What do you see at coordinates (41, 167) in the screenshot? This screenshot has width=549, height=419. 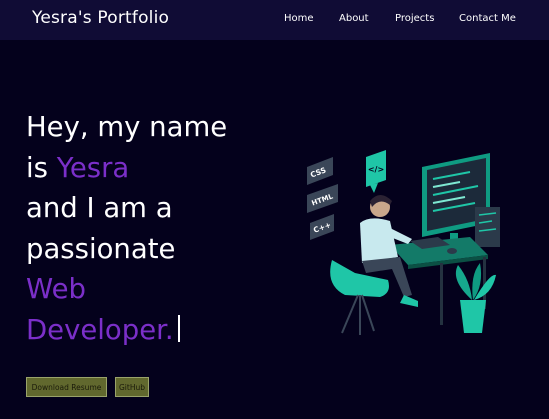 I see `hero-line-2-prefix: is` at bounding box center [41, 167].